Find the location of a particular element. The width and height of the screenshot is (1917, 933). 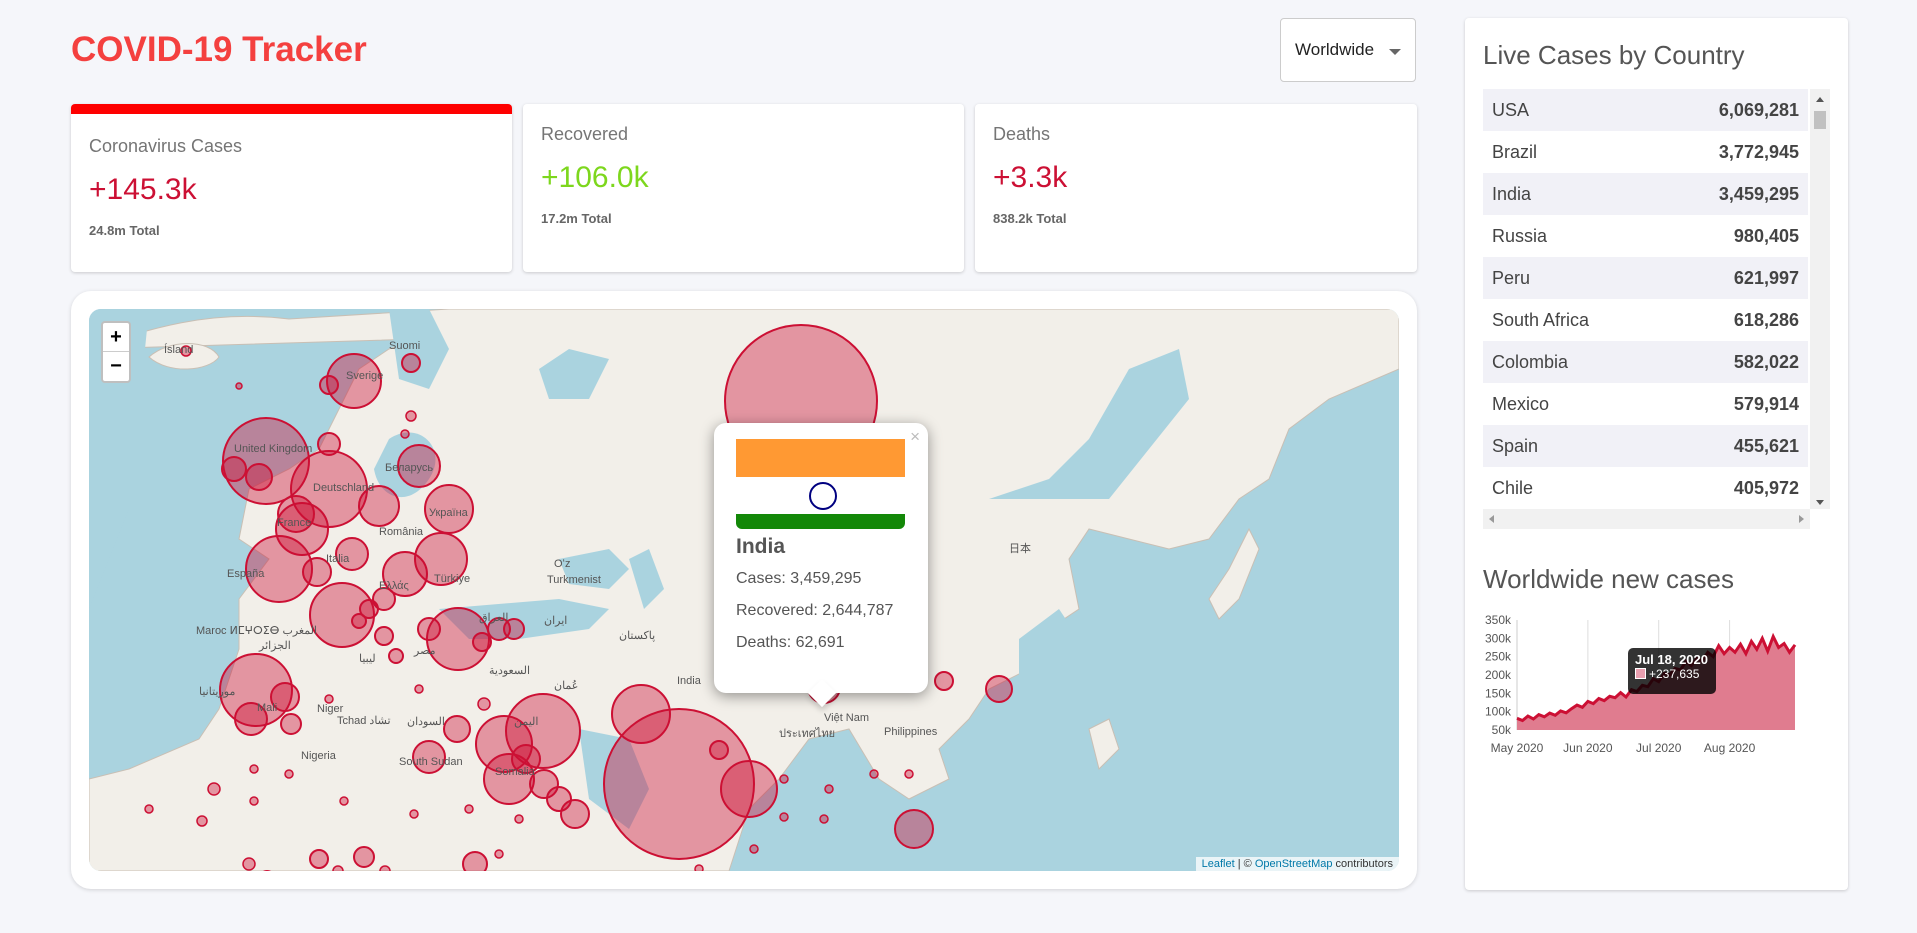

table-row: India 3,459,295 is located at coordinates (1645, 194).